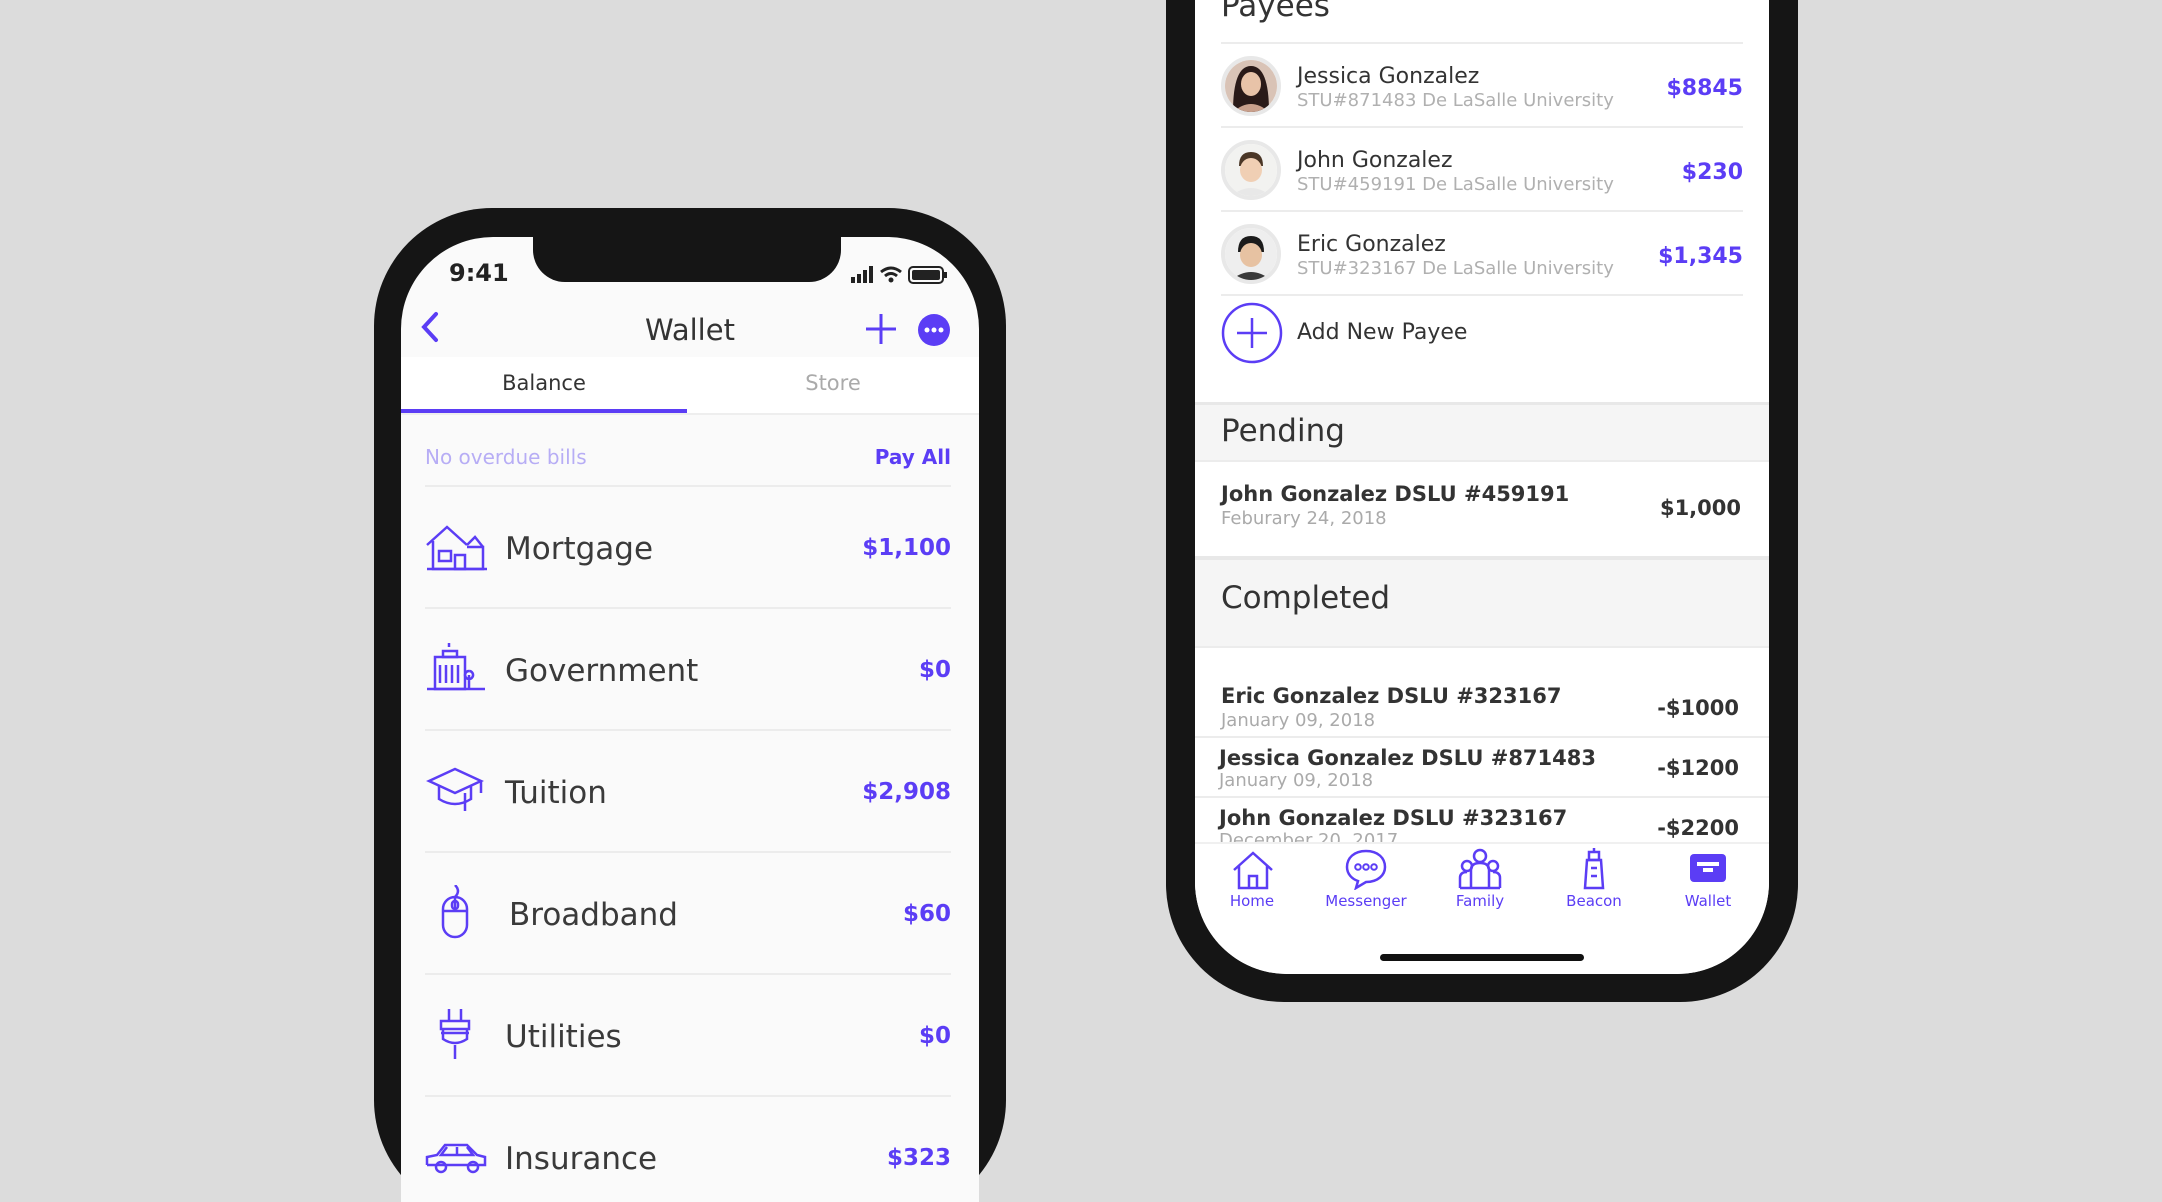 This screenshot has height=1202, width=2162. What do you see at coordinates (1482, 431) in the screenshot?
I see `pending-section-header: Pending` at bounding box center [1482, 431].